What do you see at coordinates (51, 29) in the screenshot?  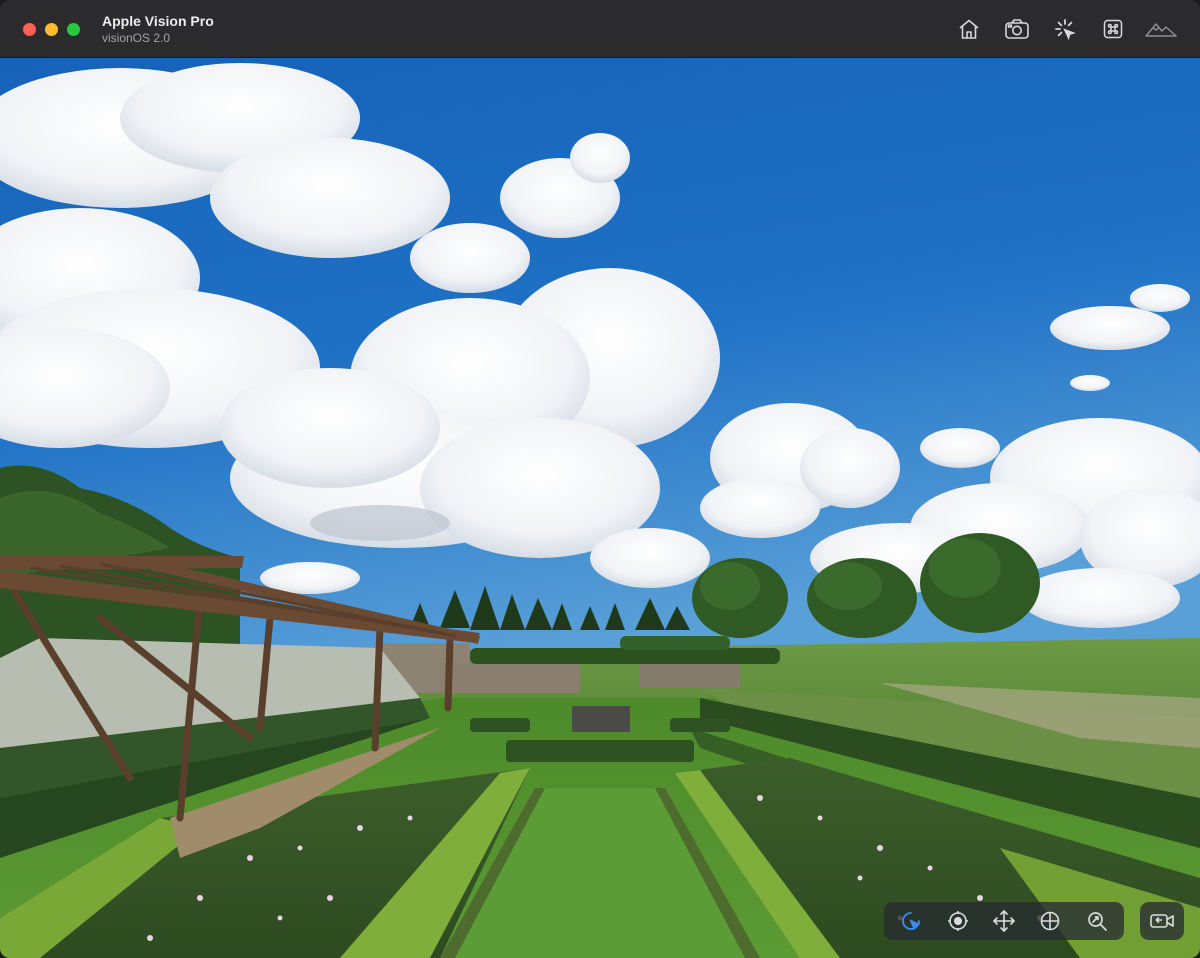 I see `minimize-window-button` at bounding box center [51, 29].